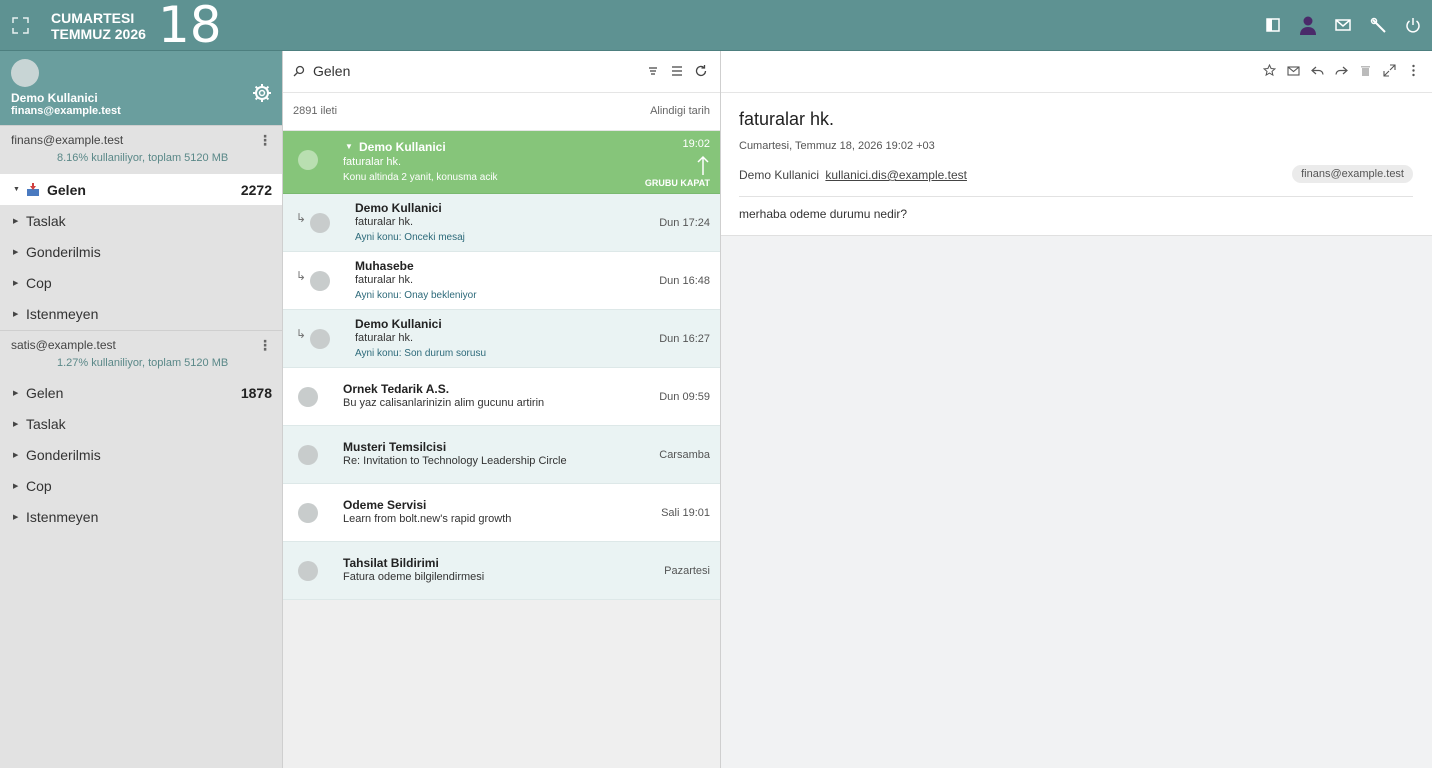  I want to click on expand-icon, so click(20, 25).